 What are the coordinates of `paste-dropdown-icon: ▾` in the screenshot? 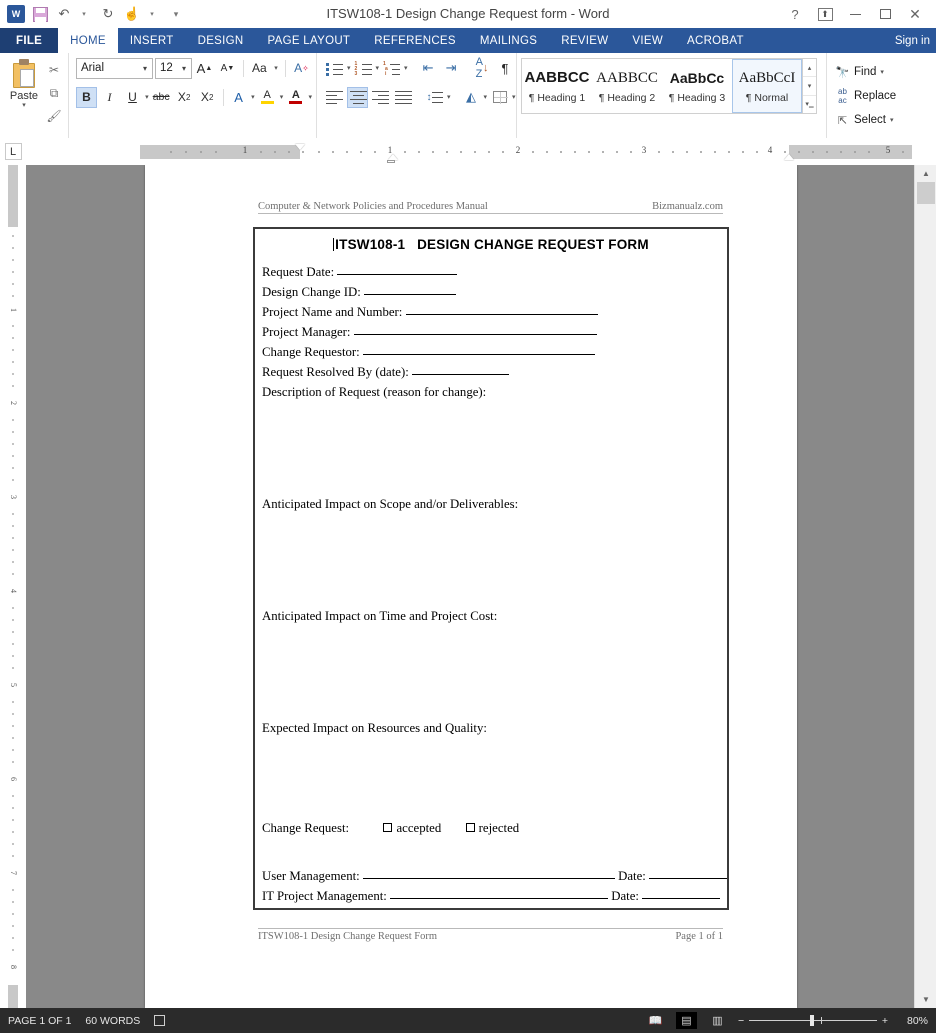 It's located at (24, 105).